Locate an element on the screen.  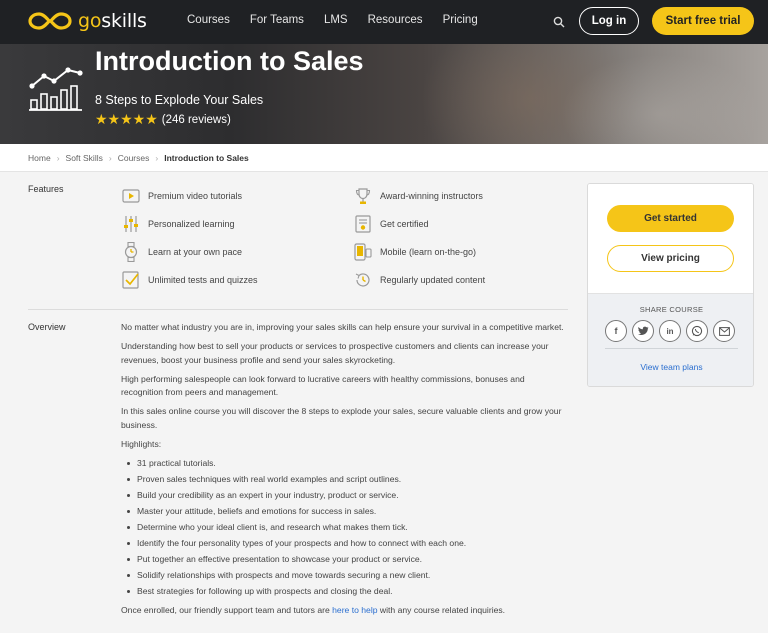
overview-heading: Overview is located at coordinates (47, 327).